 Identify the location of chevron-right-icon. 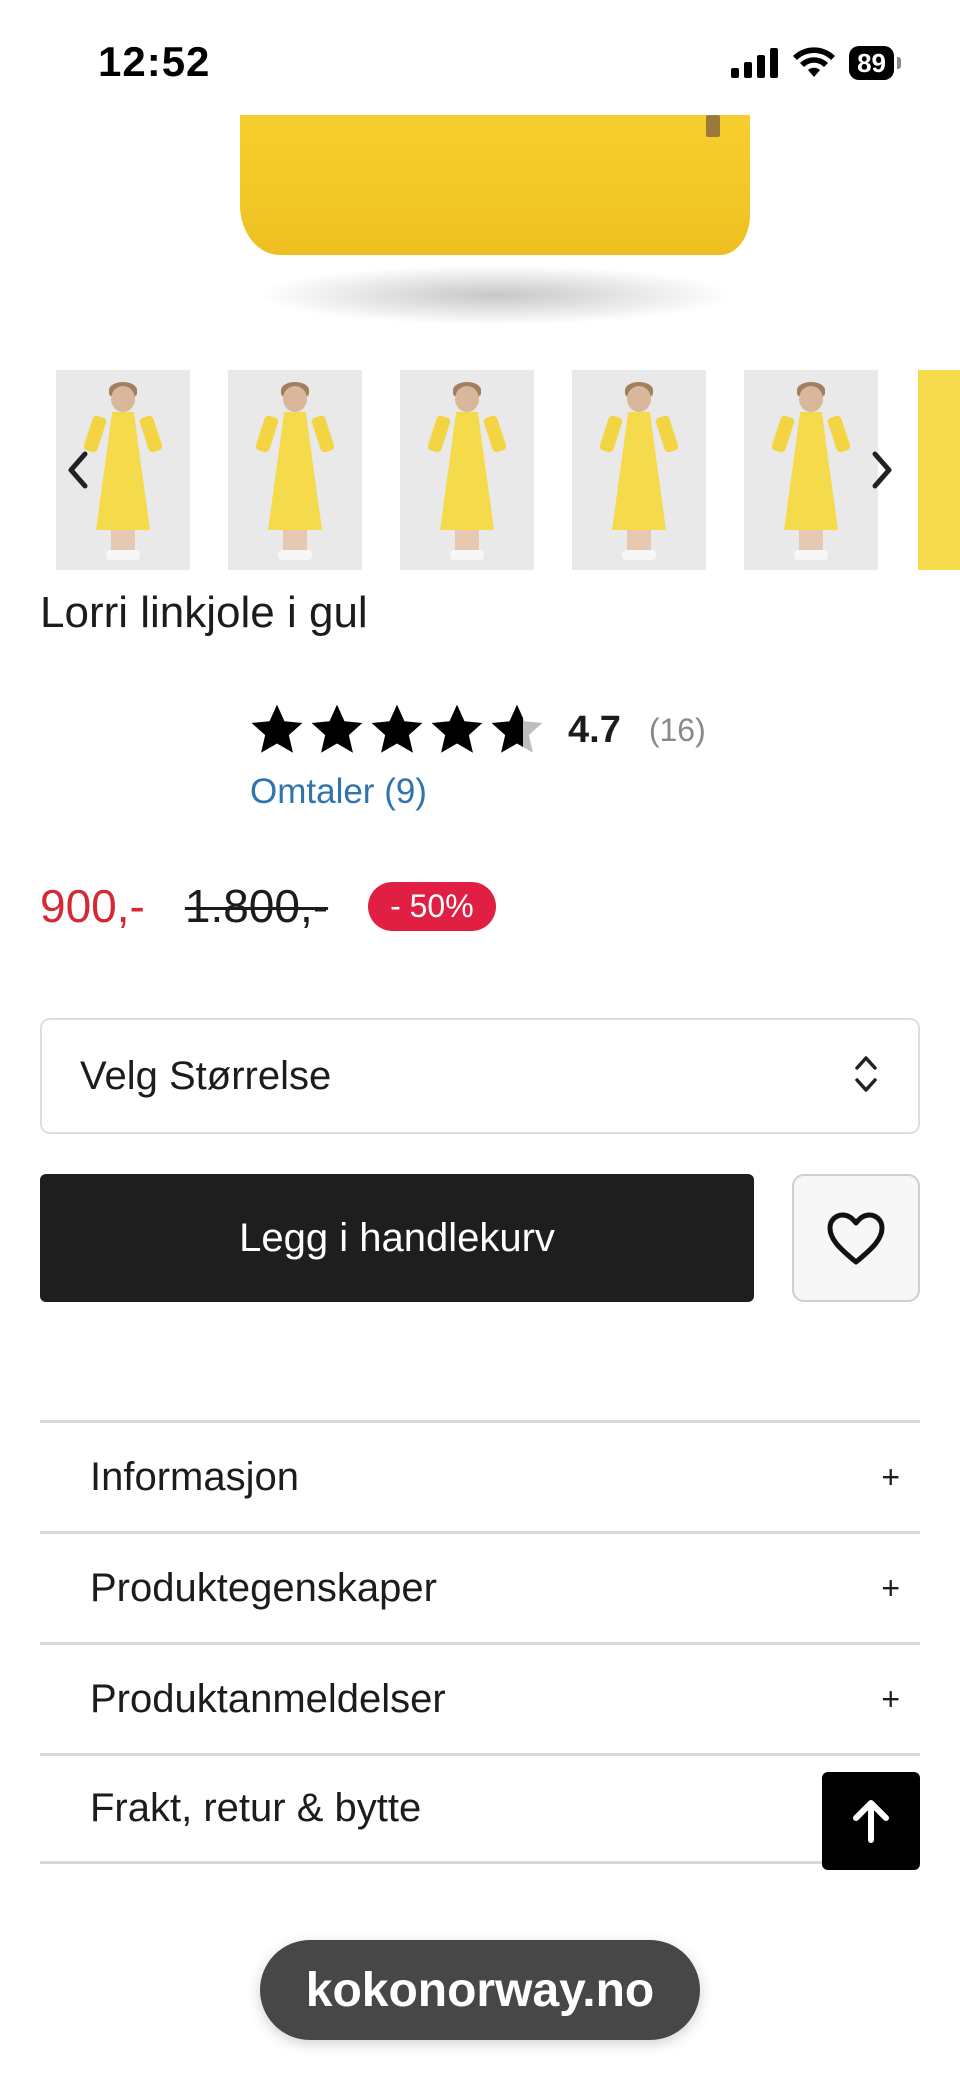
(882, 470).